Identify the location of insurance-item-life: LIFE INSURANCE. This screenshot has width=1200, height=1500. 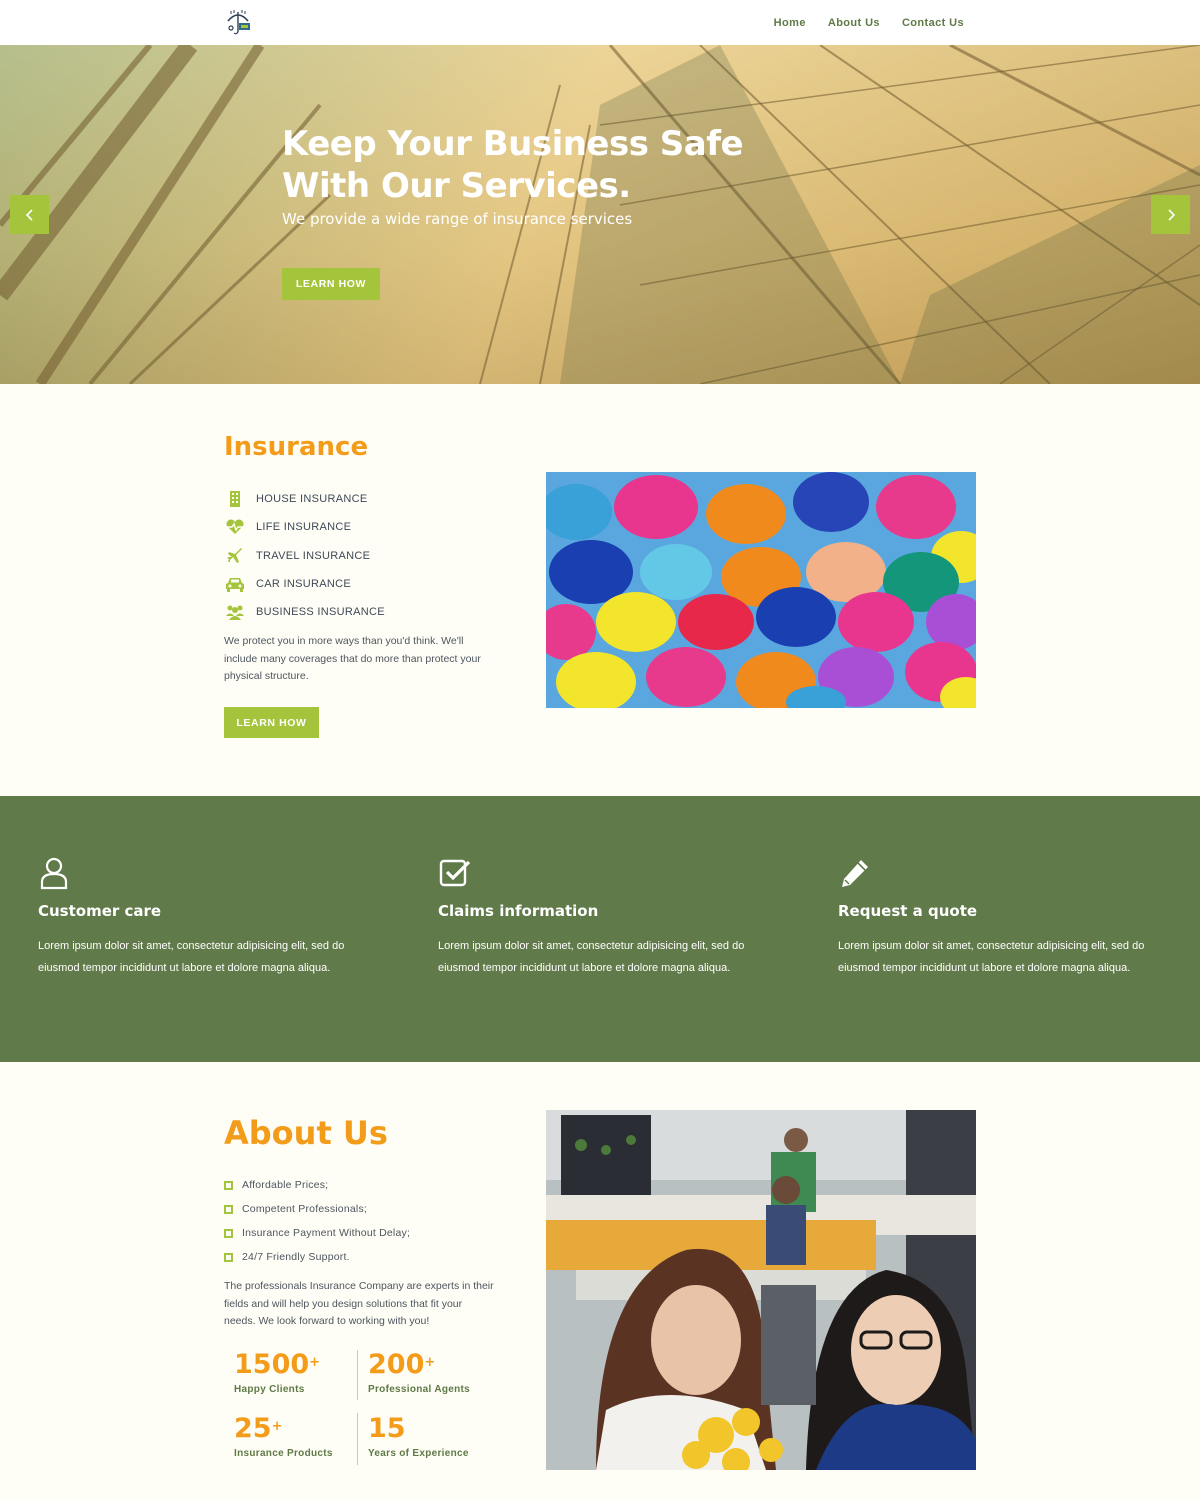
(304, 527).